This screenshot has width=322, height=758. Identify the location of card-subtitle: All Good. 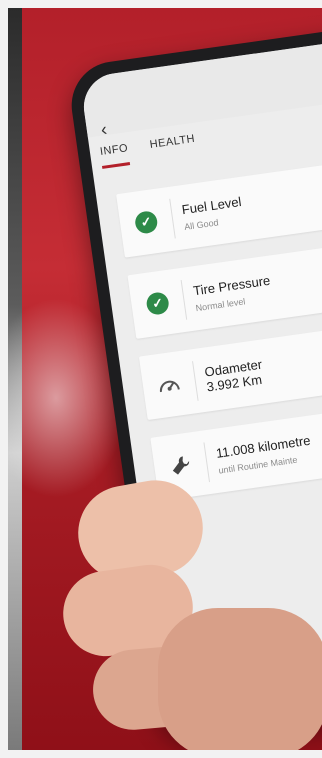
(201, 225).